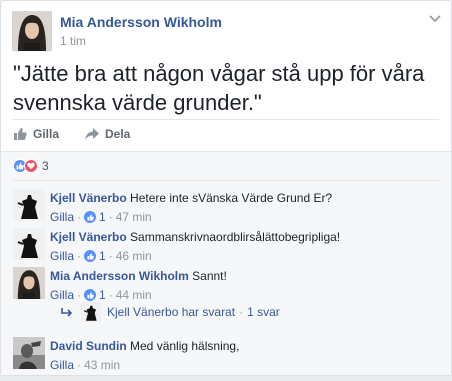  Describe the element at coordinates (88, 346) in the screenshot. I see `comment-author: David Sundin` at that location.